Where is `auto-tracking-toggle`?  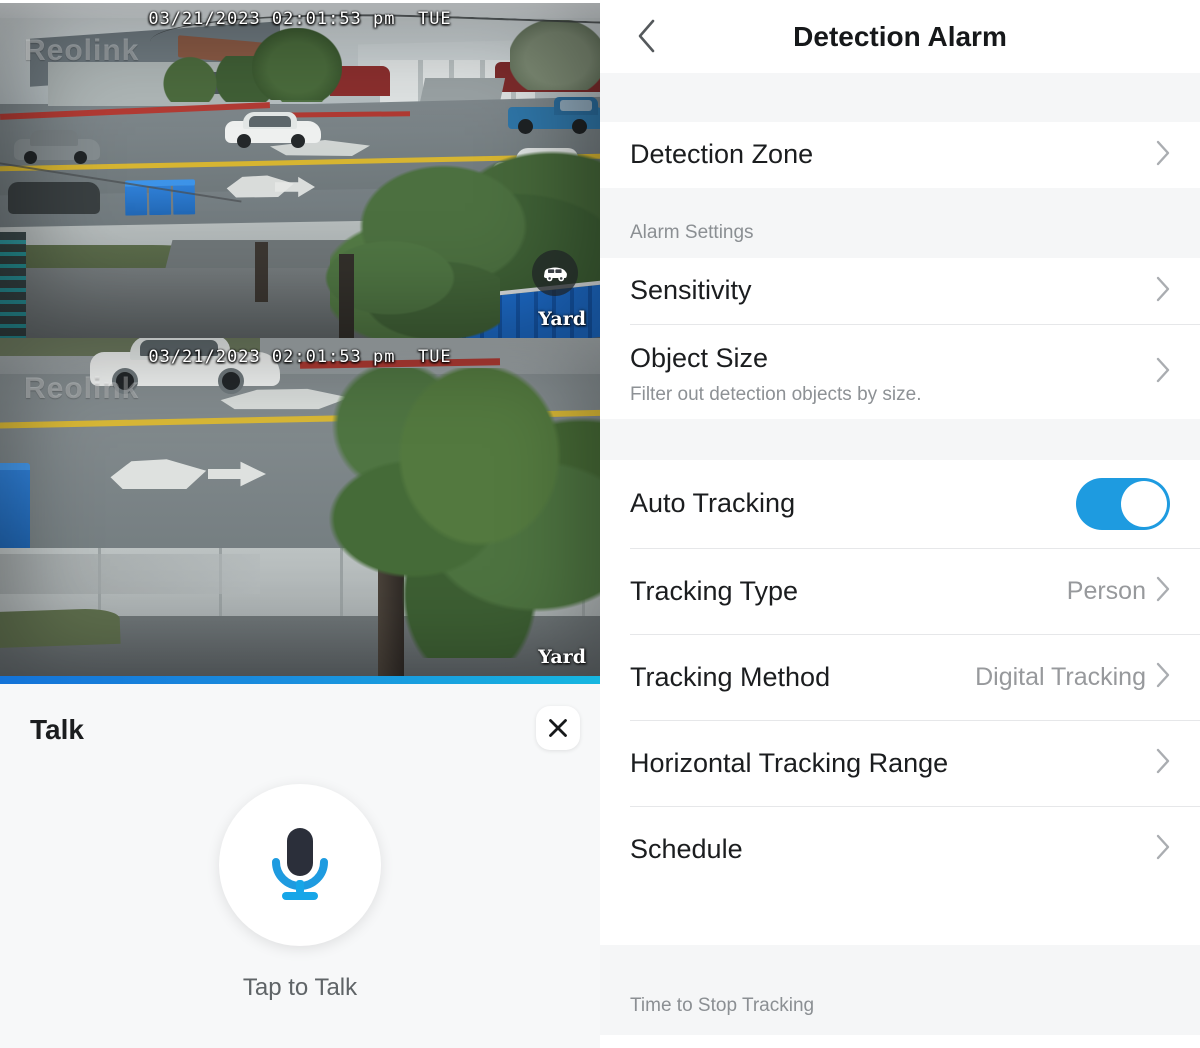
auto-tracking-toggle is located at coordinates (1123, 504).